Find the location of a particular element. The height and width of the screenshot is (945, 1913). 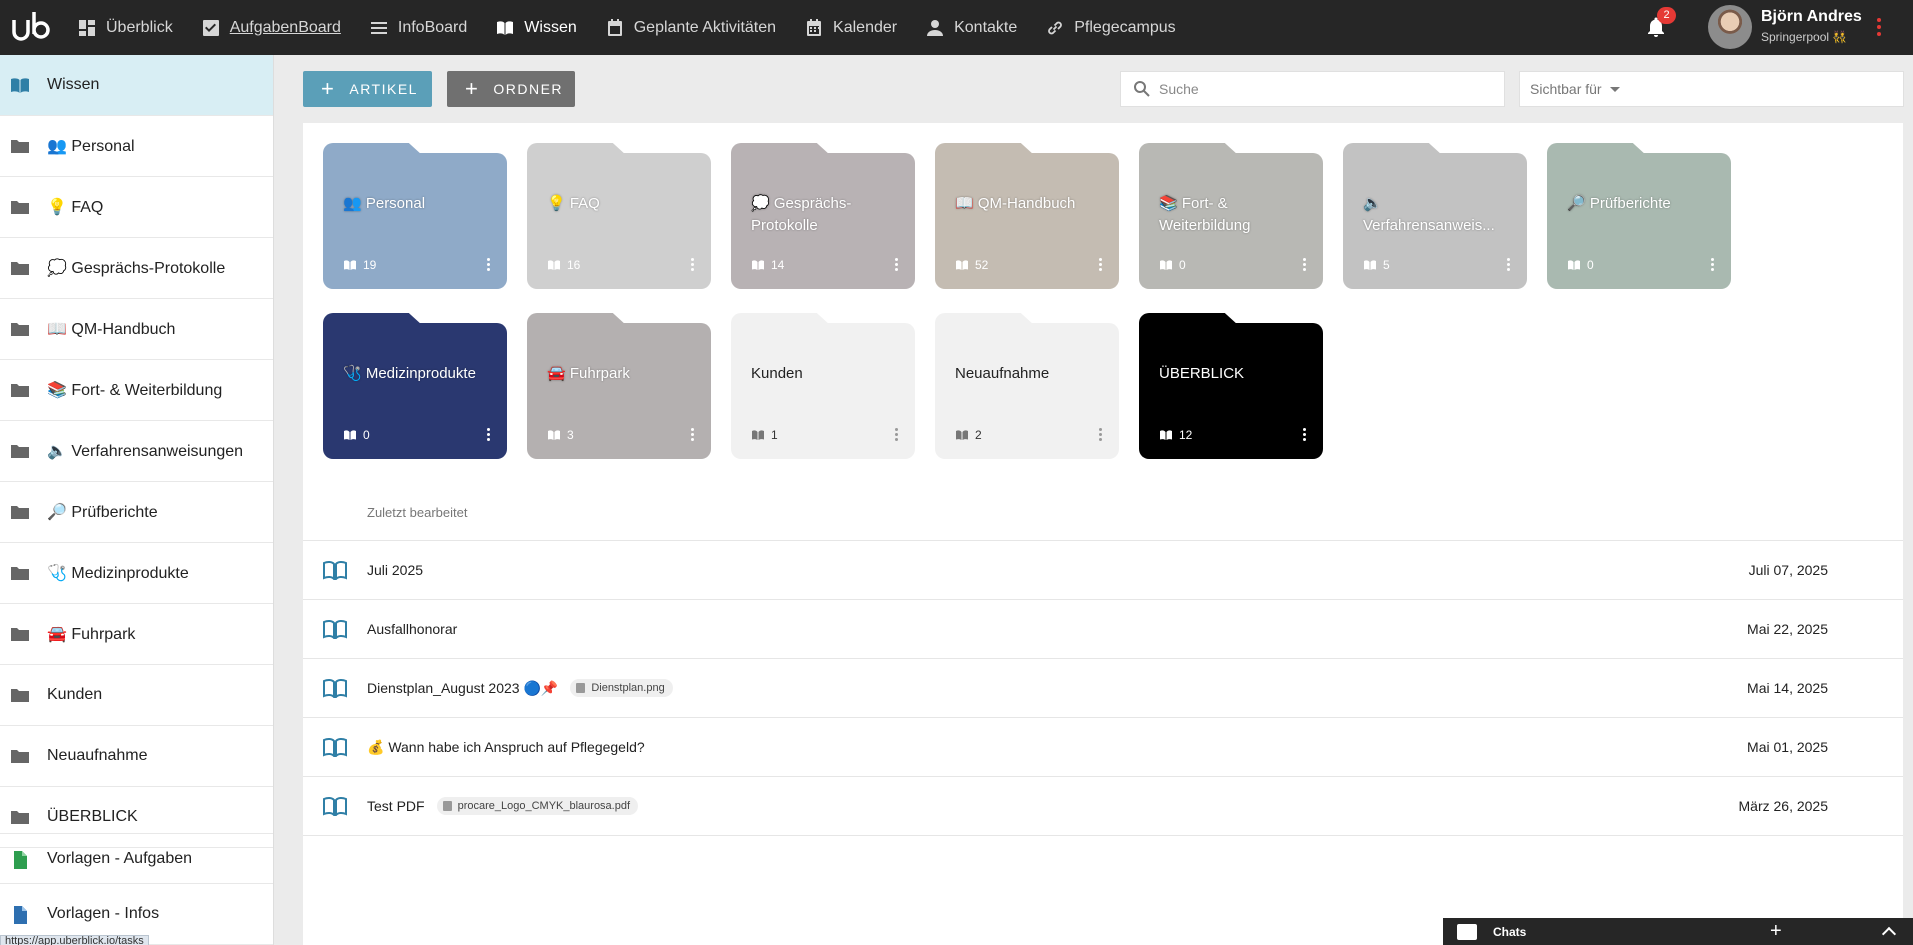

new-chat-icon: + is located at coordinates (1776, 931).